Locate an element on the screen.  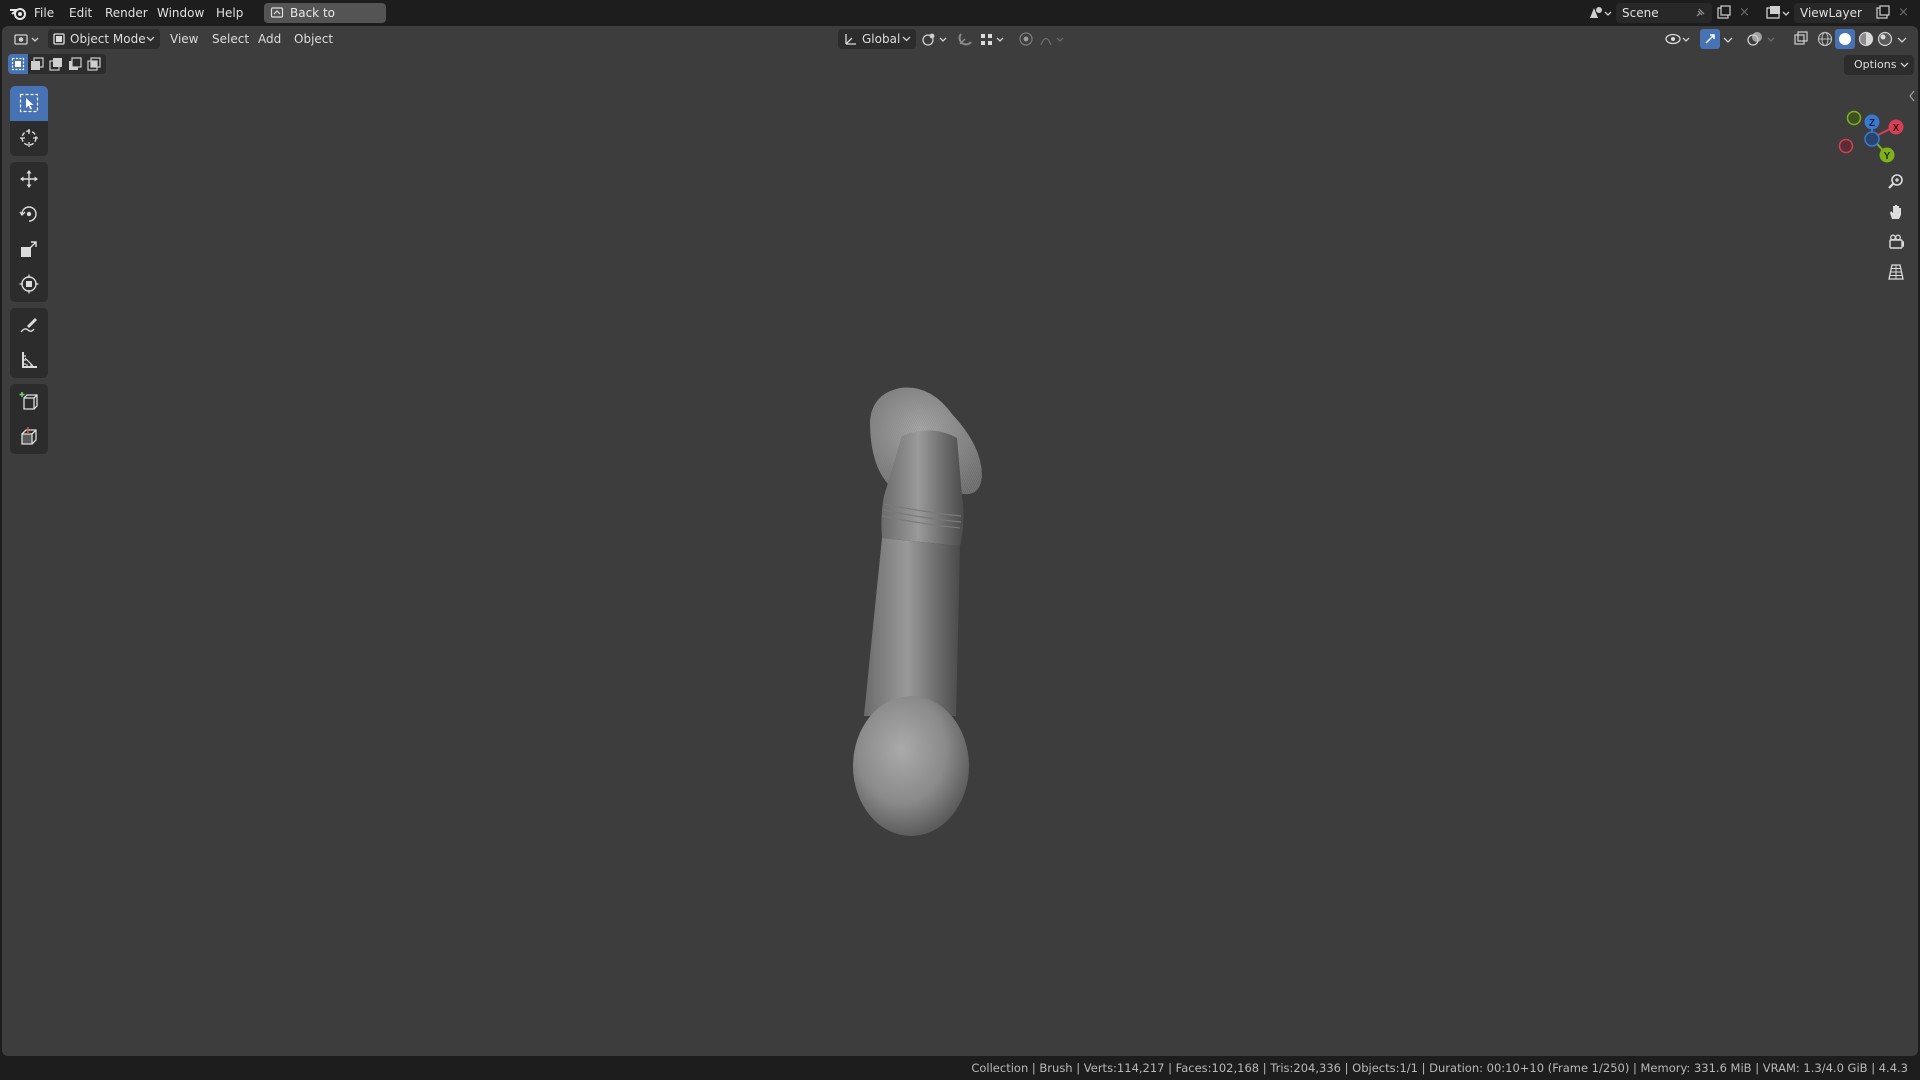
perspective-toggle-button is located at coordinates (1896, 272).